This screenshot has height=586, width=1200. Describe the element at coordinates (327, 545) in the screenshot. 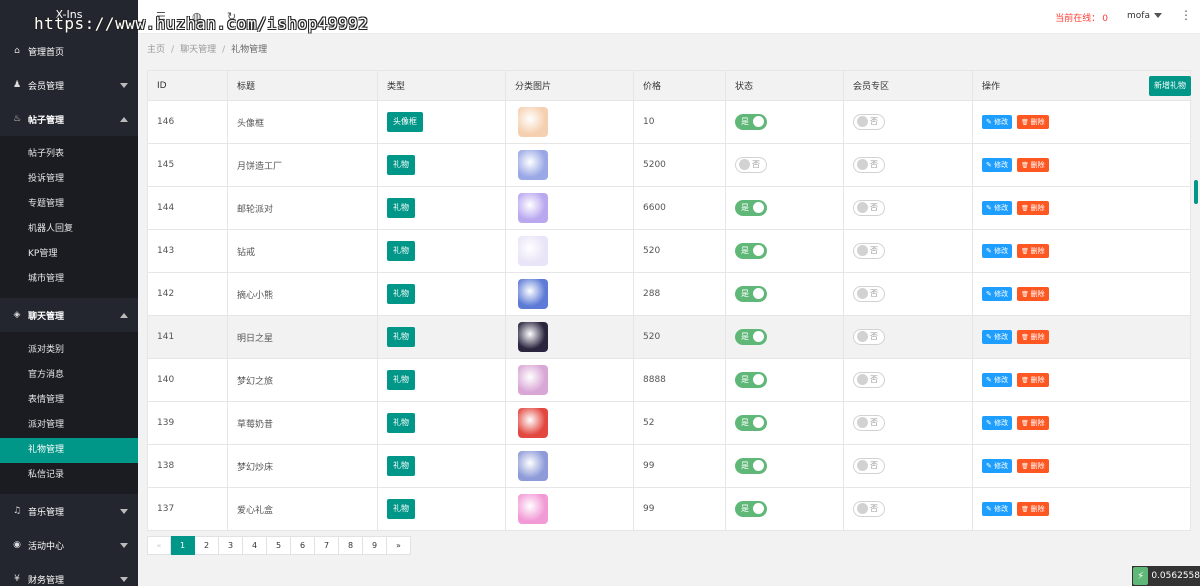

I see `page-button: 7` at that location.